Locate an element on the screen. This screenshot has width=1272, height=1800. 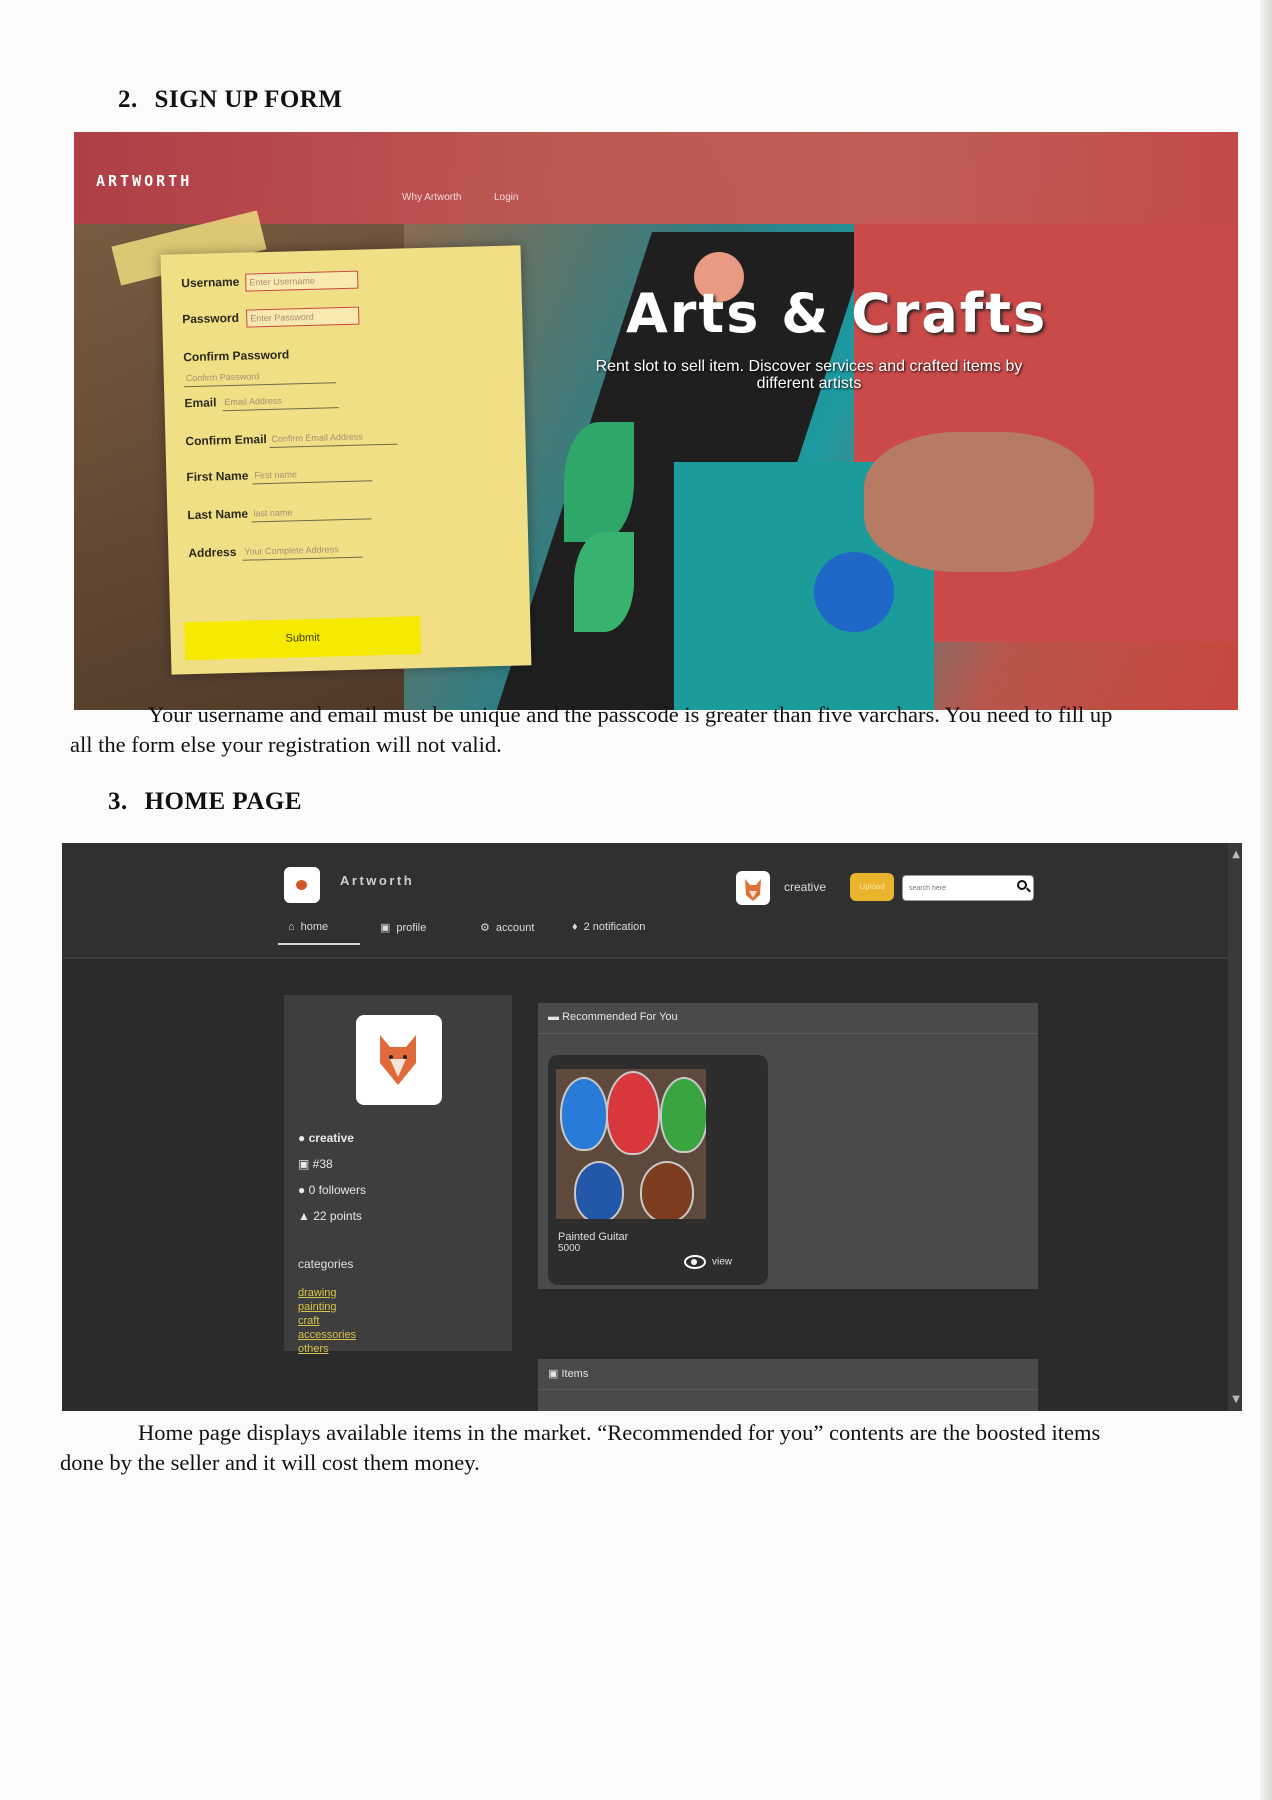
search-icon is located at coordinates (1022, 885).